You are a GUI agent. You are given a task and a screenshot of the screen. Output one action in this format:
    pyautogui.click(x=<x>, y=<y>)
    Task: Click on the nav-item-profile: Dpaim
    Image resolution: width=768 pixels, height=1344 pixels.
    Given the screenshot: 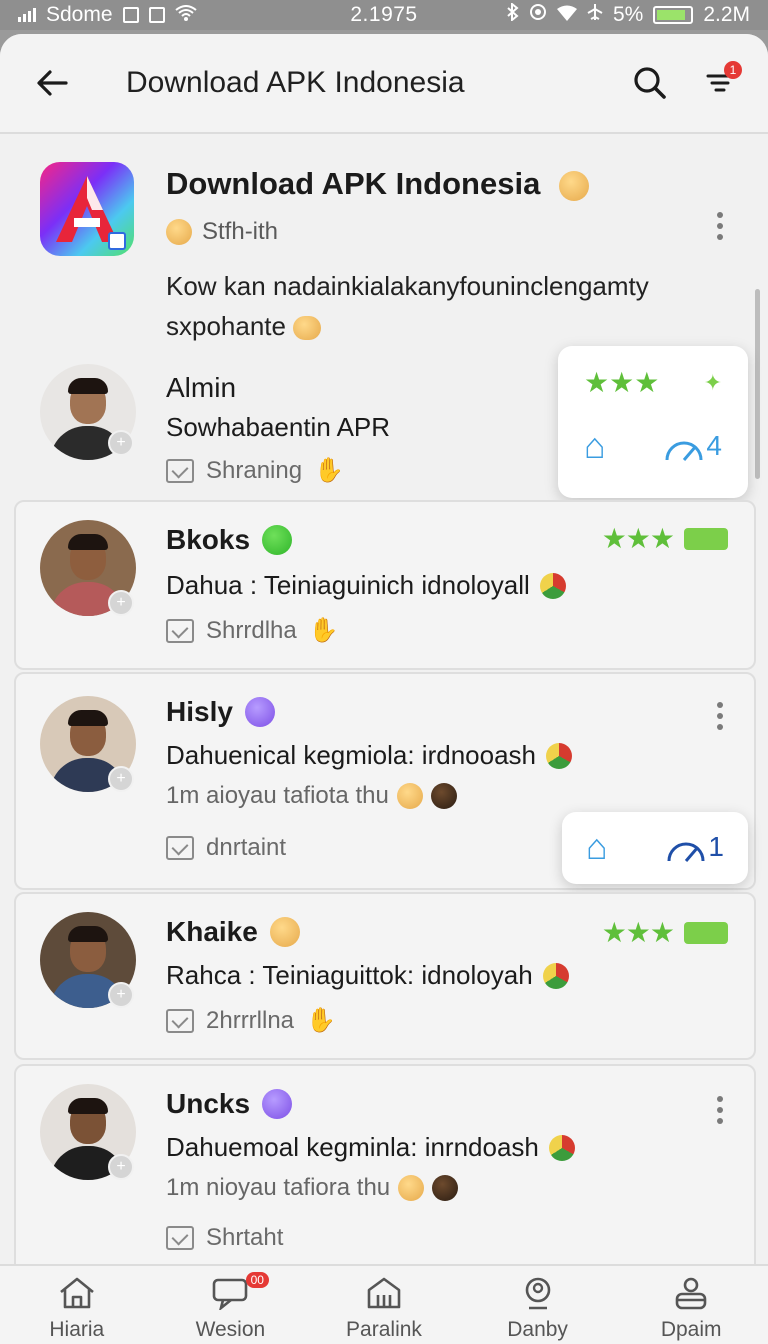 What is the action you would take?
    pyautogui.click(x=691, y=1305)
    